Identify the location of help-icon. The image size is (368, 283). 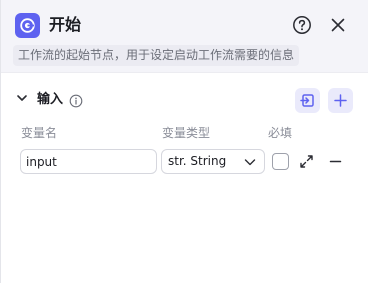
(302, 25).